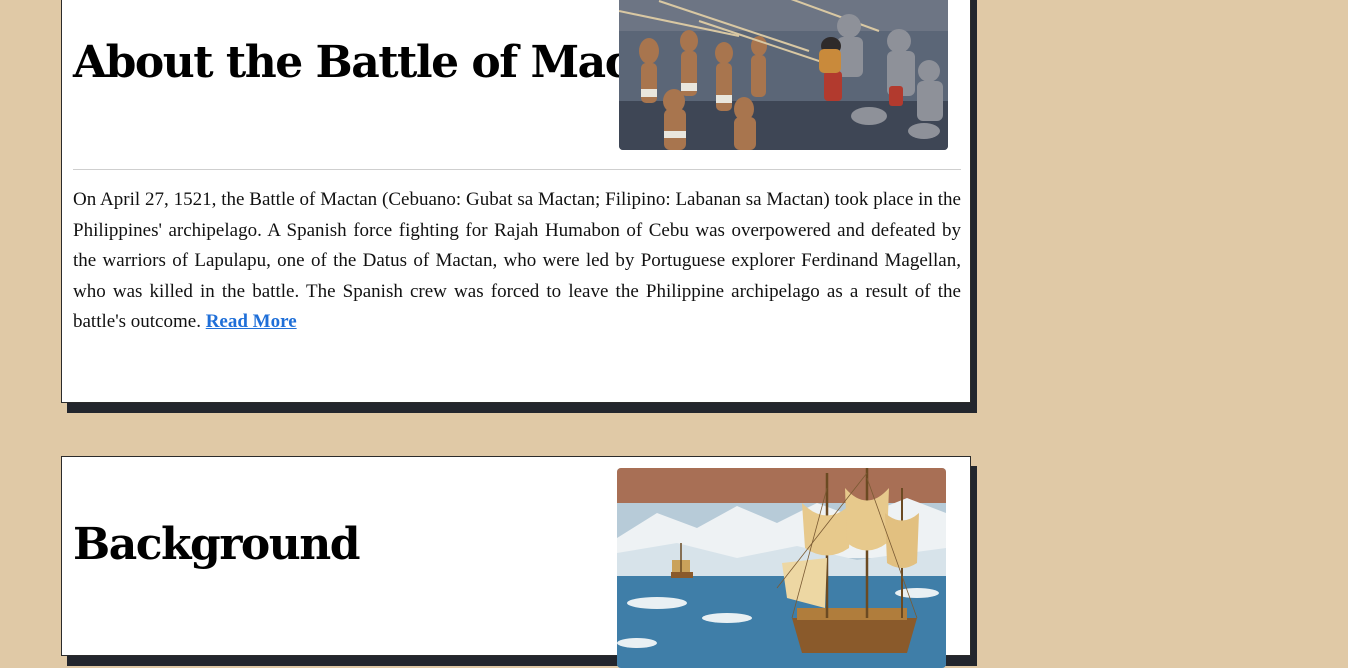 The height and width of the screenshot is (668, 1348). Describe the element at coordinates (783, 75) in the screenshot. I see `battle-painting-image` at that location.